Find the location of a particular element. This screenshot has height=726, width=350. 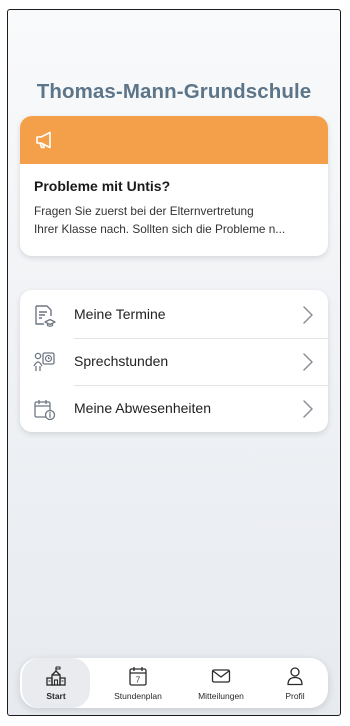

tab-label: Start is located at coordinates (56, 696).